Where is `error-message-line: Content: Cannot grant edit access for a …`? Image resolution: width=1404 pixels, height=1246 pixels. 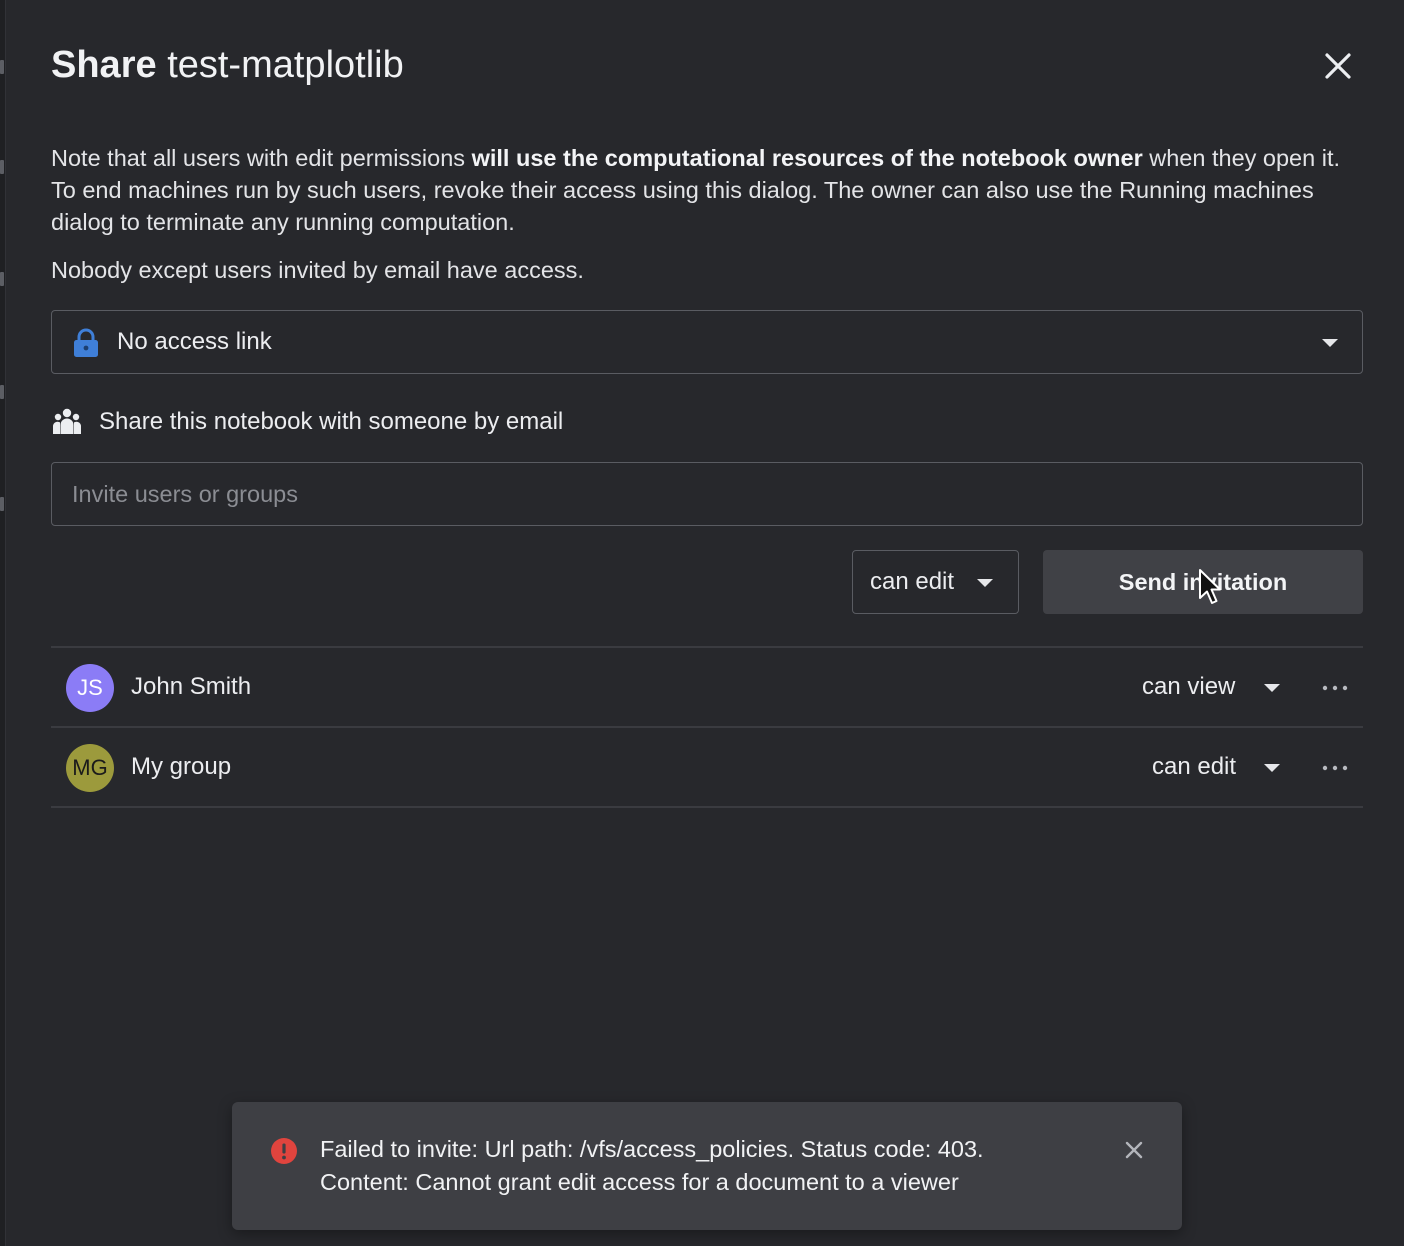
error-message-line: Content: Cannot grant edit access for a … is located at coordinates (639, 1182).